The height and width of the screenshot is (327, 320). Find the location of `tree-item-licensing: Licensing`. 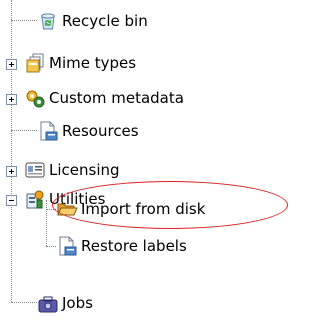

tree-item-licensing: Licensing is located at coordinates (72, 170).